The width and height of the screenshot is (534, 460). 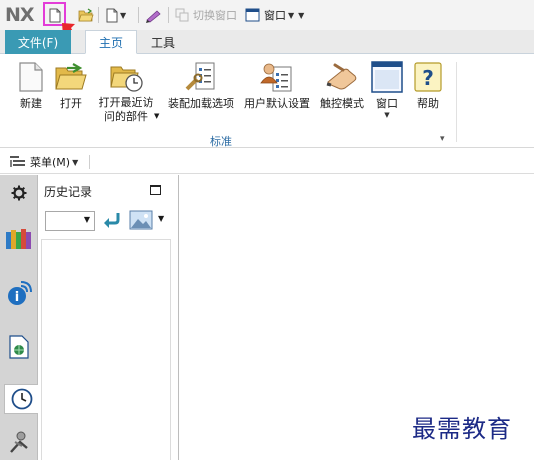 I want to click on ribbon-assembly-load-options-button: 装配加载选项, so click(x=201, y=85).